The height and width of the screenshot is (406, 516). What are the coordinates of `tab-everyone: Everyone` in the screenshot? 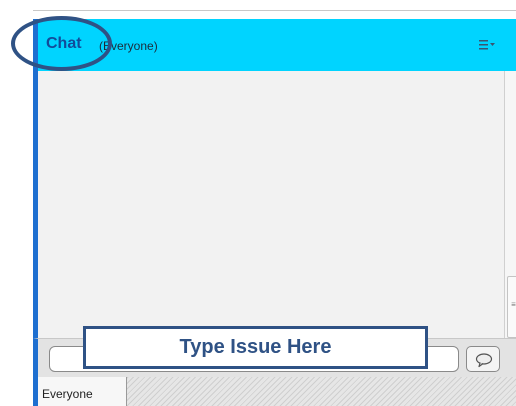 It's located at (82, 391).